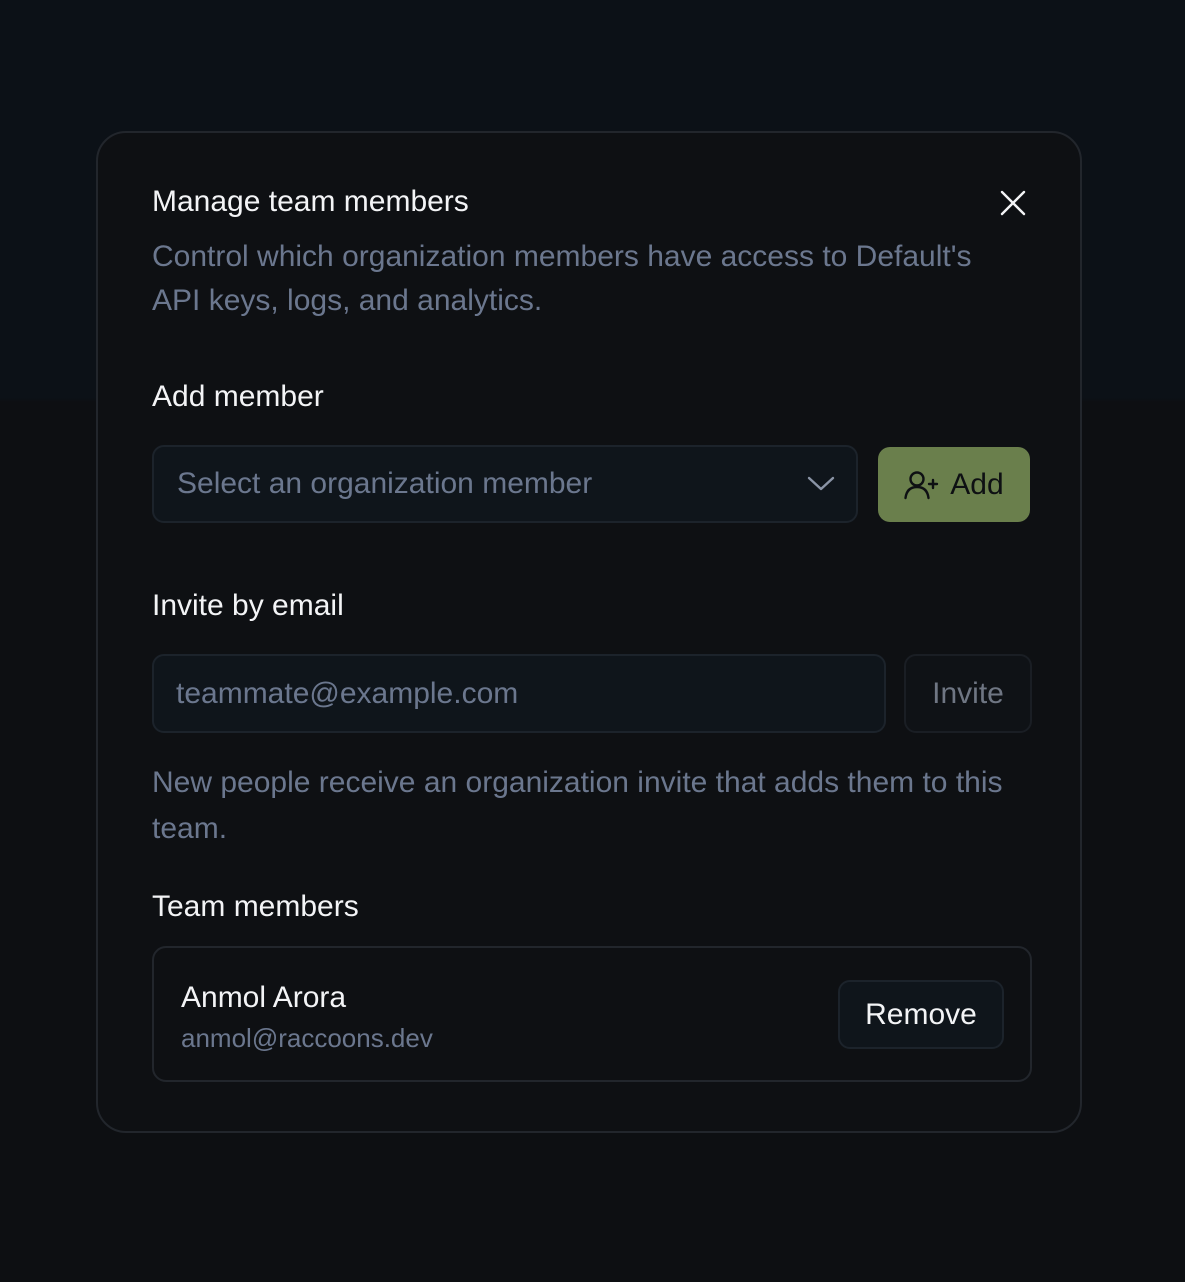 This screenshot has height=1282, width=1185. Describe the element at coordinates (255, 906) in the screenshot. I see `team-members-label: Team members` at that location.